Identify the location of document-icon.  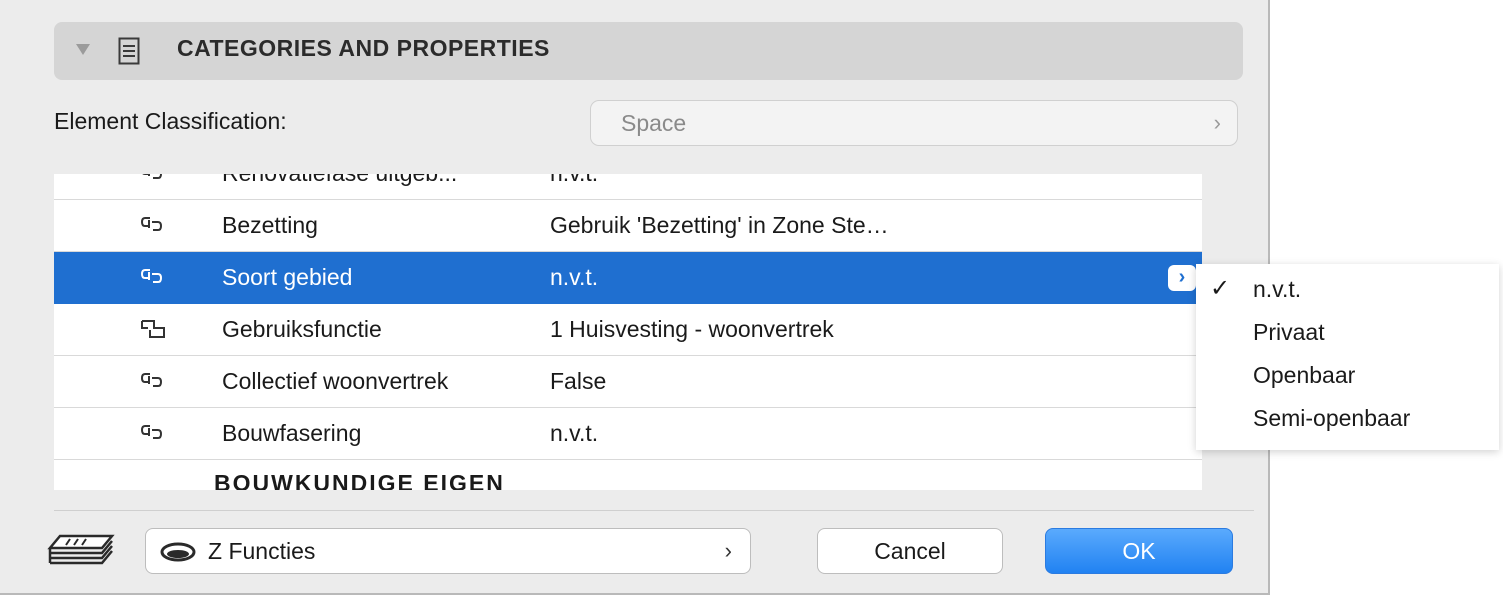
(129, 51).